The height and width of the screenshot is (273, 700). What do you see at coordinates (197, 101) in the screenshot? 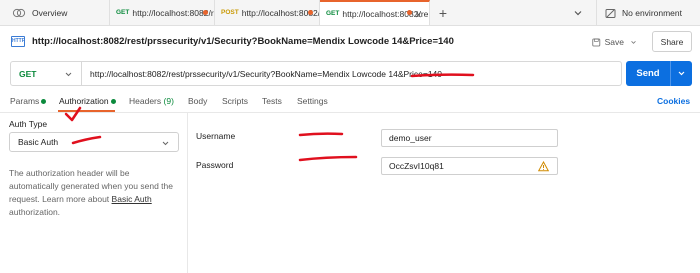
I see `tab-body: Body` at bounding box center [197, 101].